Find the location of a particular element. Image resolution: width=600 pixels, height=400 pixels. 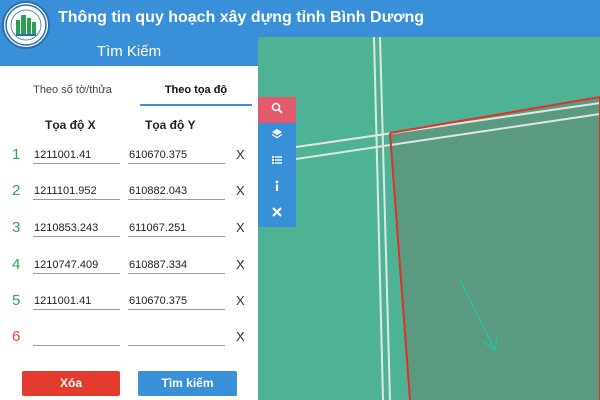

close-tool-button is located at coordinates (277, 214).